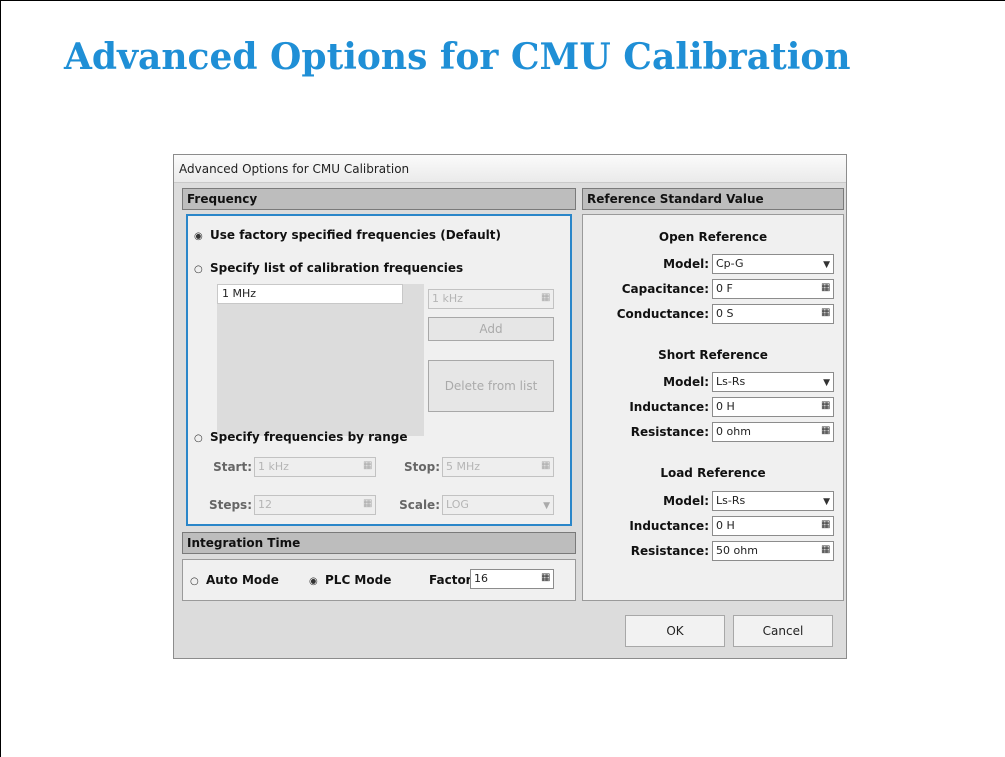  Describe the element at coordinates (273, 466) in the screenshot. I see `start-value: 1 kHz` at that location.